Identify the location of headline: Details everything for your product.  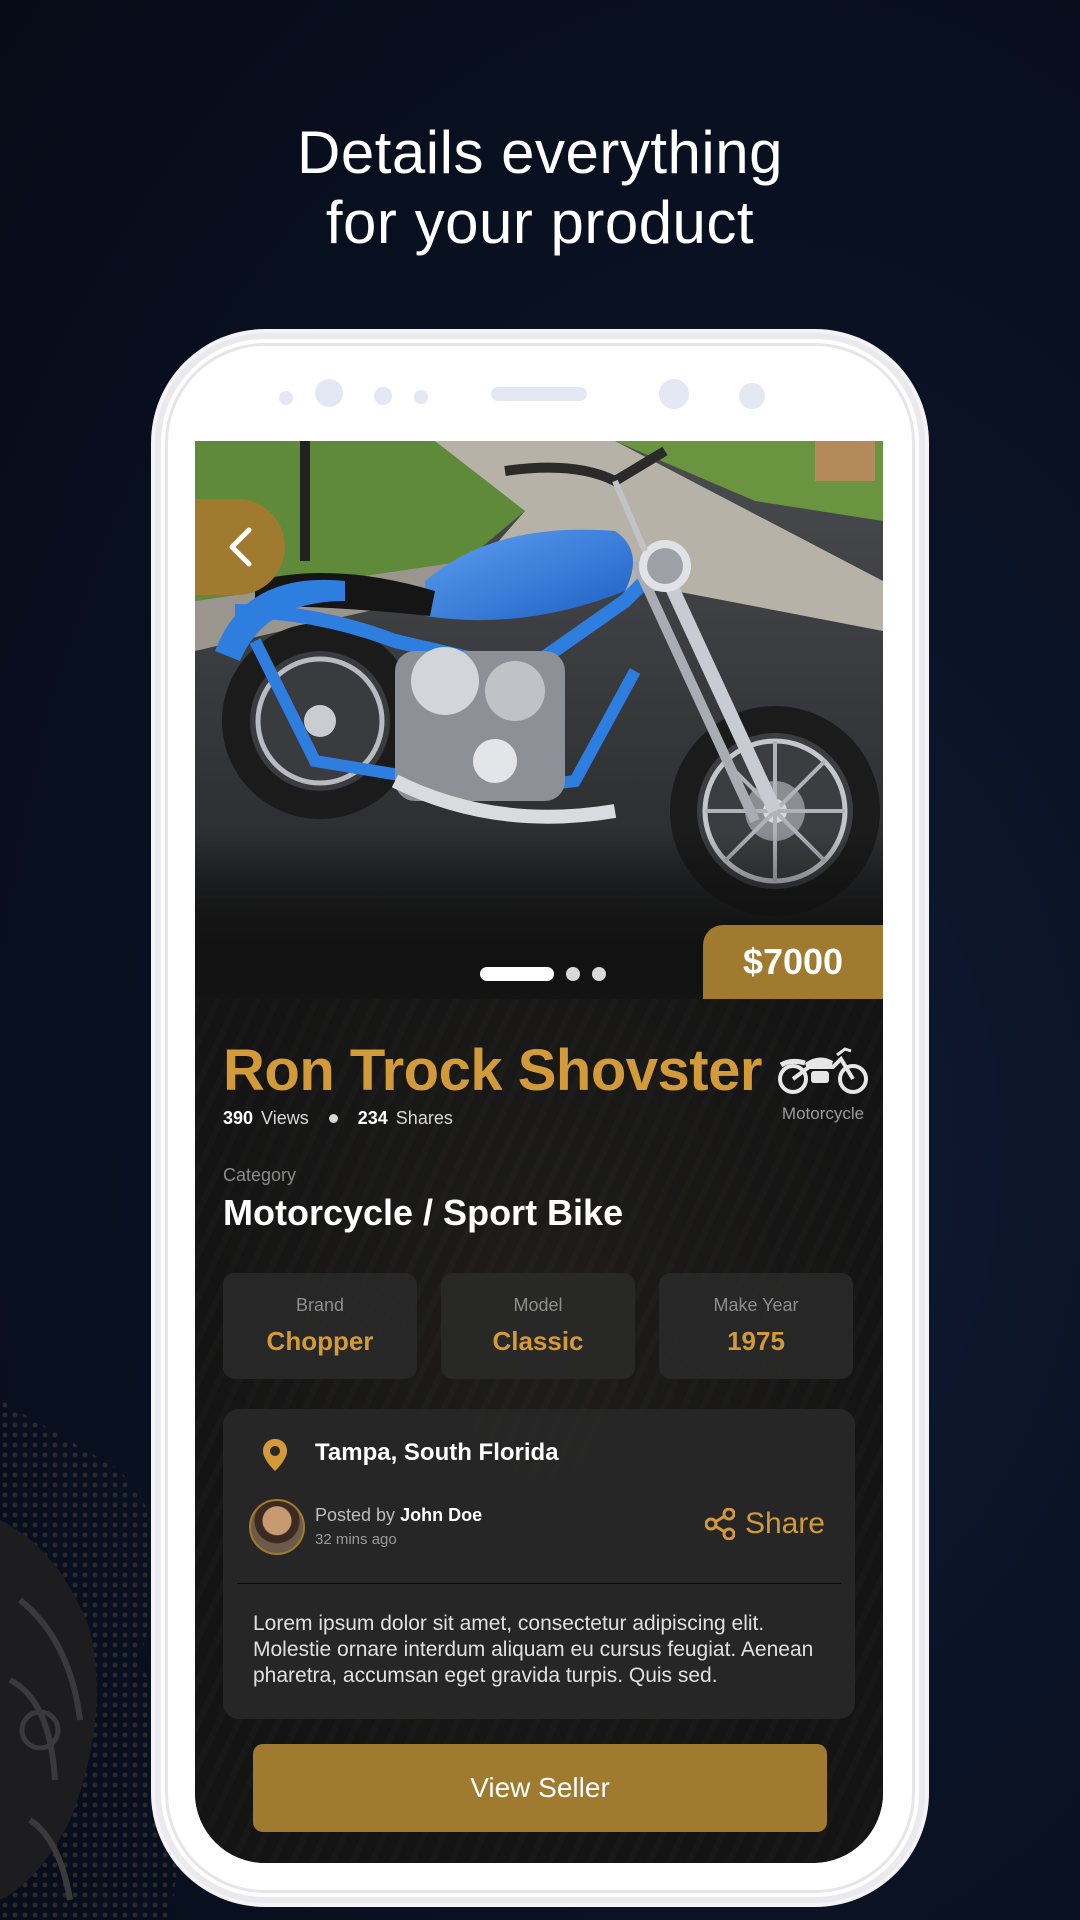
(540, 188).